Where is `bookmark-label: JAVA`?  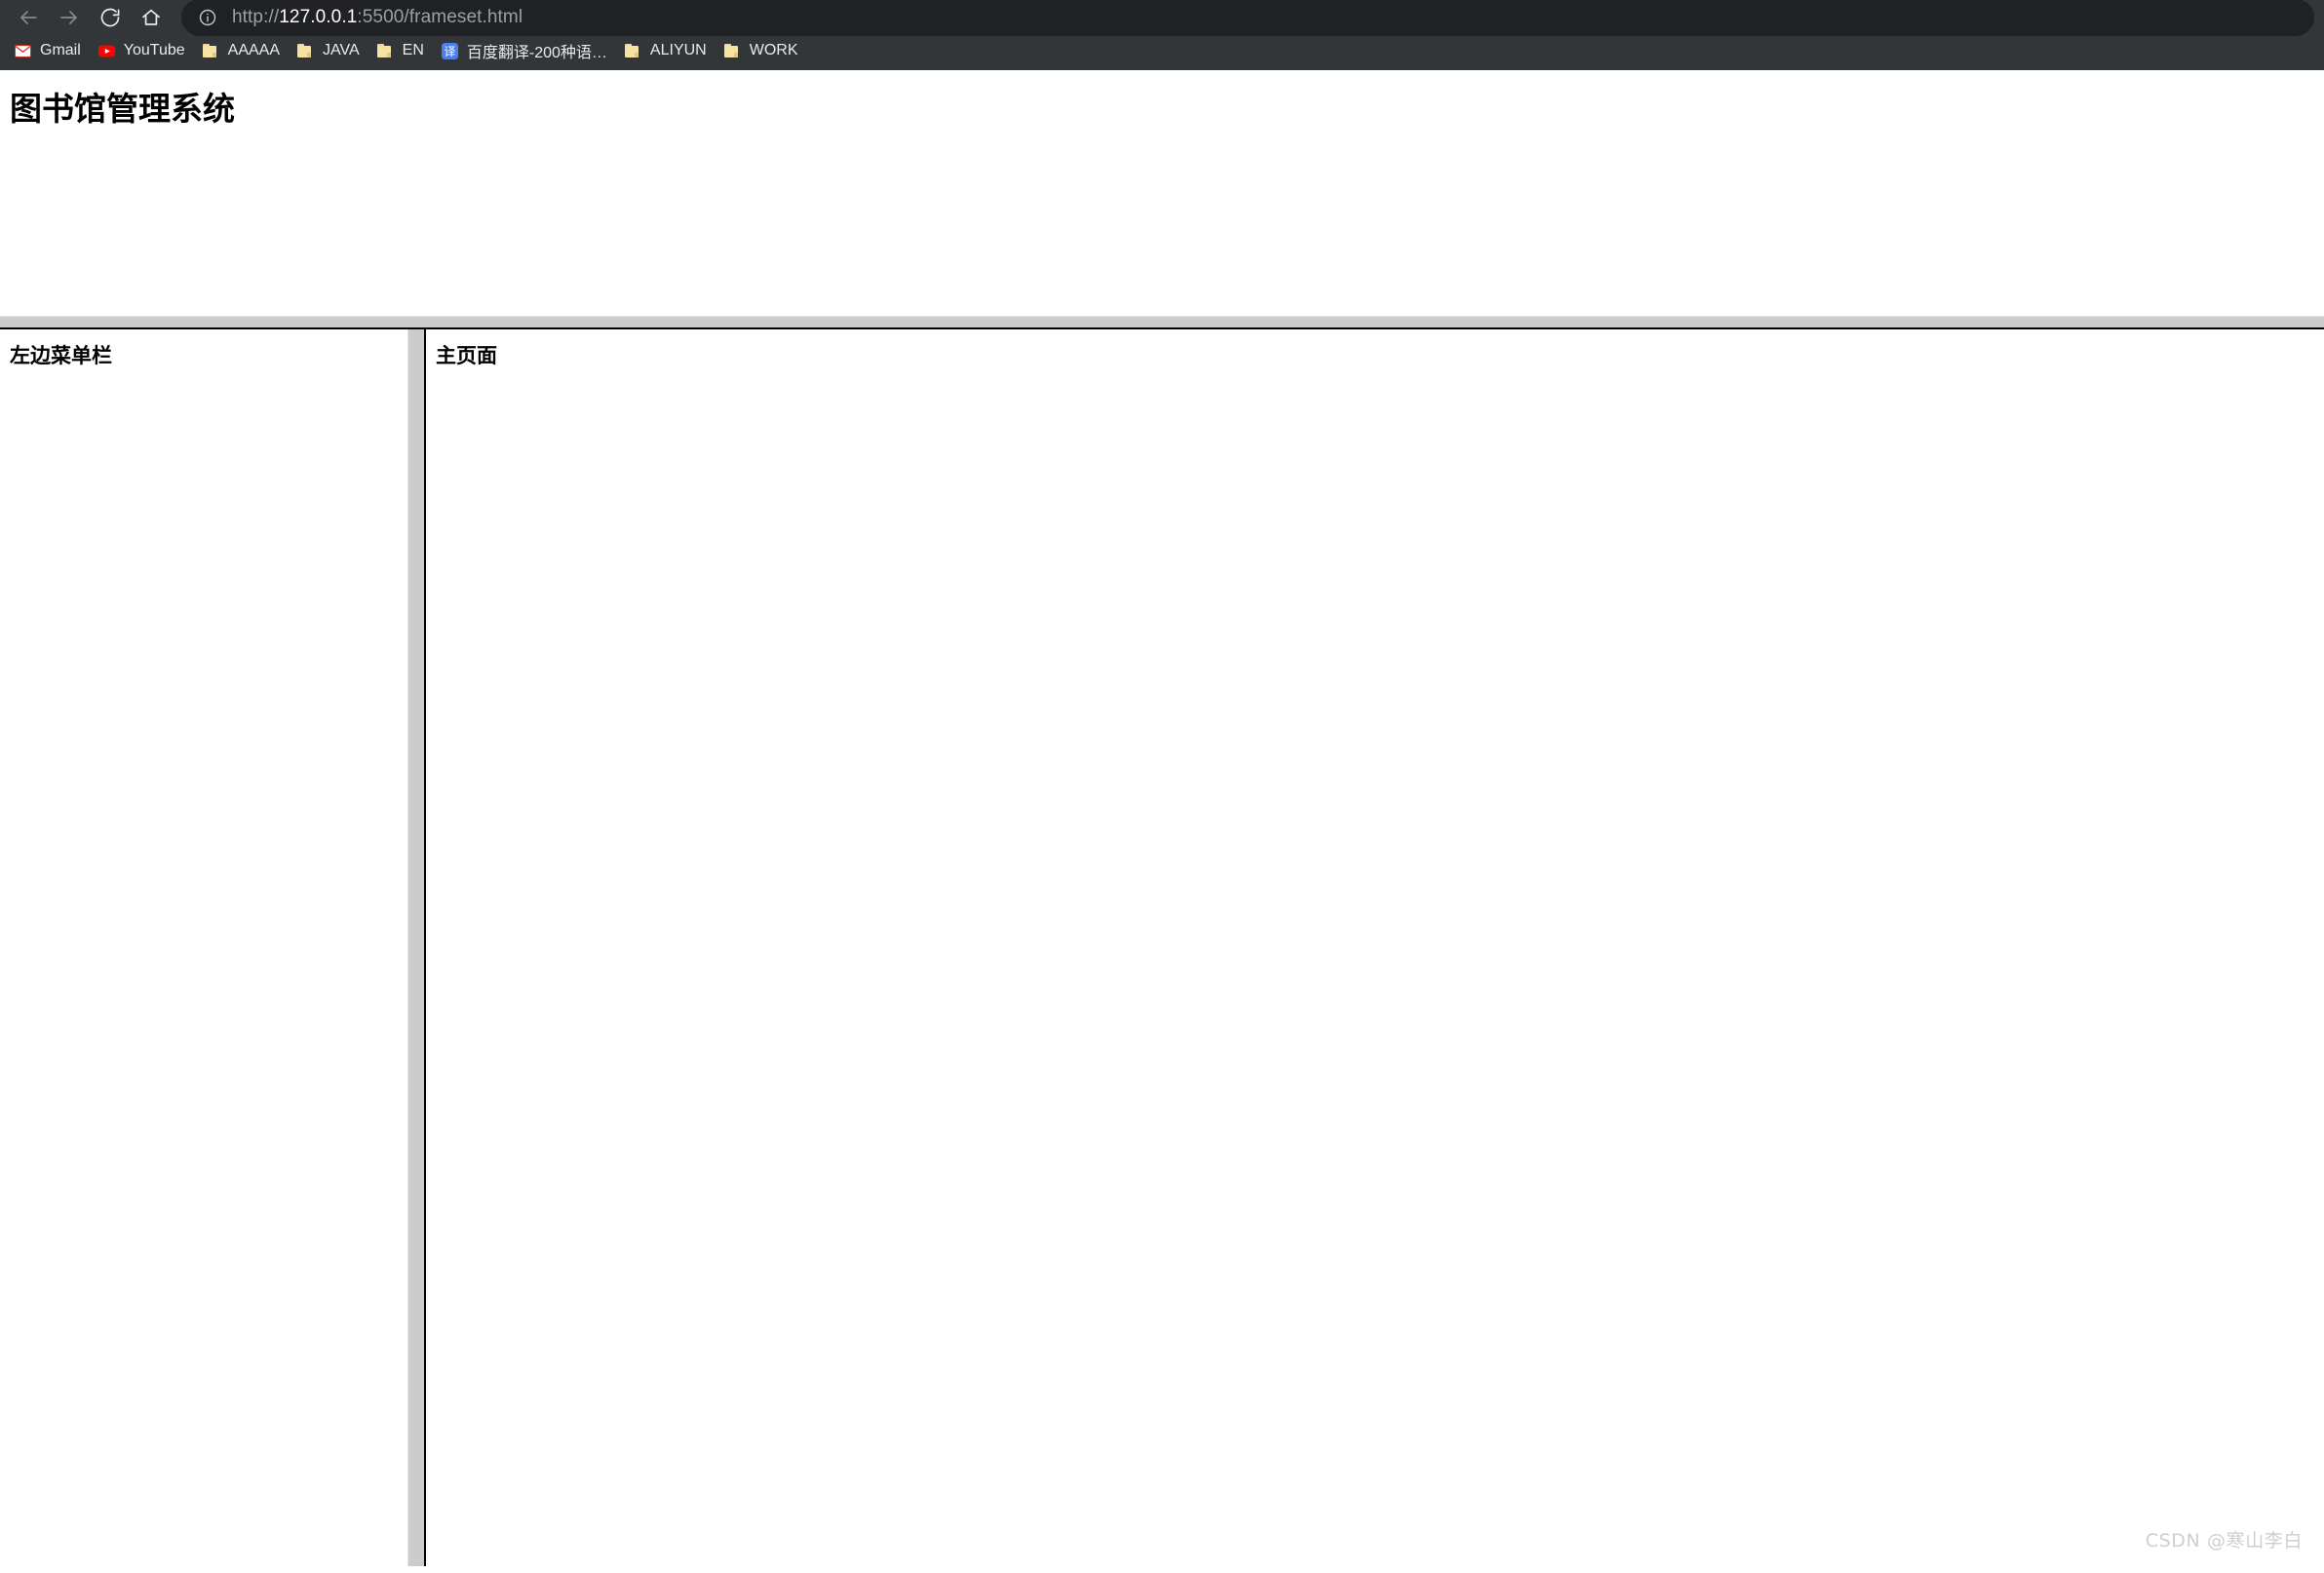
bookmark-label: JAVA is located at coordinates (341, 50).